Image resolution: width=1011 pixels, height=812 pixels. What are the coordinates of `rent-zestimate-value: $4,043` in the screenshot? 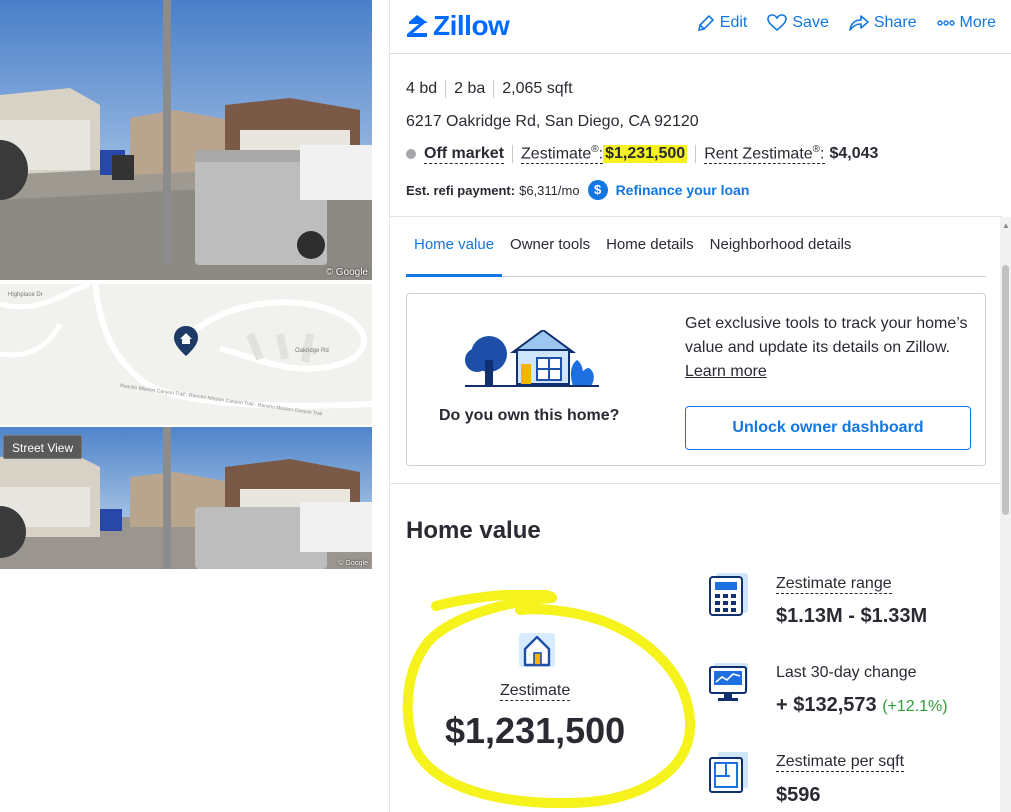 It's located at (854, 154).